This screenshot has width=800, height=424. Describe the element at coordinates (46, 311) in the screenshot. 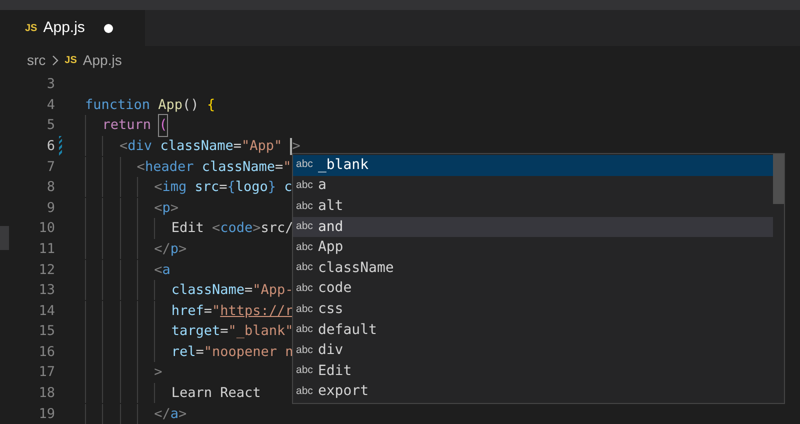

I see `line-number: 14` at that location.